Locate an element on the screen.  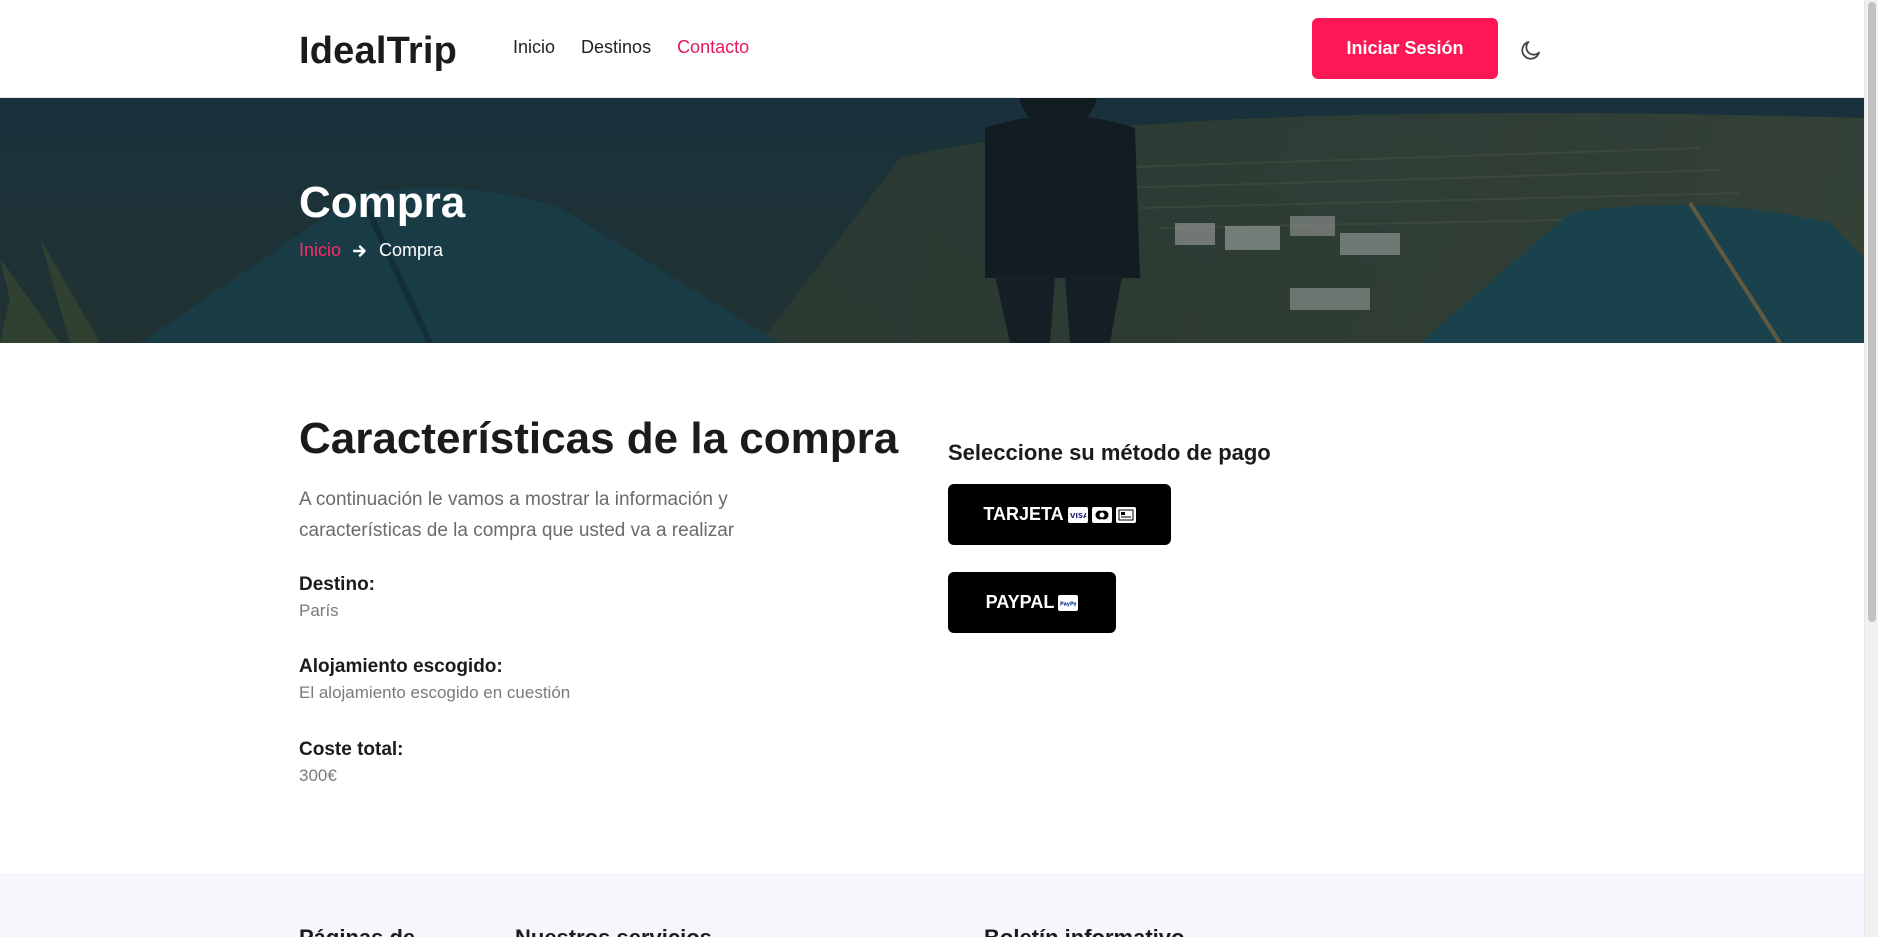
detail-destination: Destino: París is located at coordinates (337, 597).